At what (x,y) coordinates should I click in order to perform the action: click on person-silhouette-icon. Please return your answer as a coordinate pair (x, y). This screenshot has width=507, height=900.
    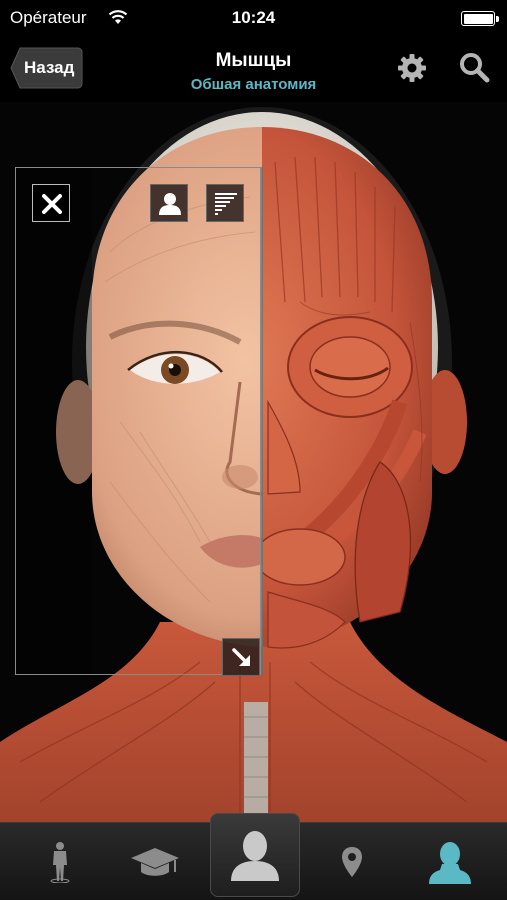
    Looking at the image, I should click on (170, 204).